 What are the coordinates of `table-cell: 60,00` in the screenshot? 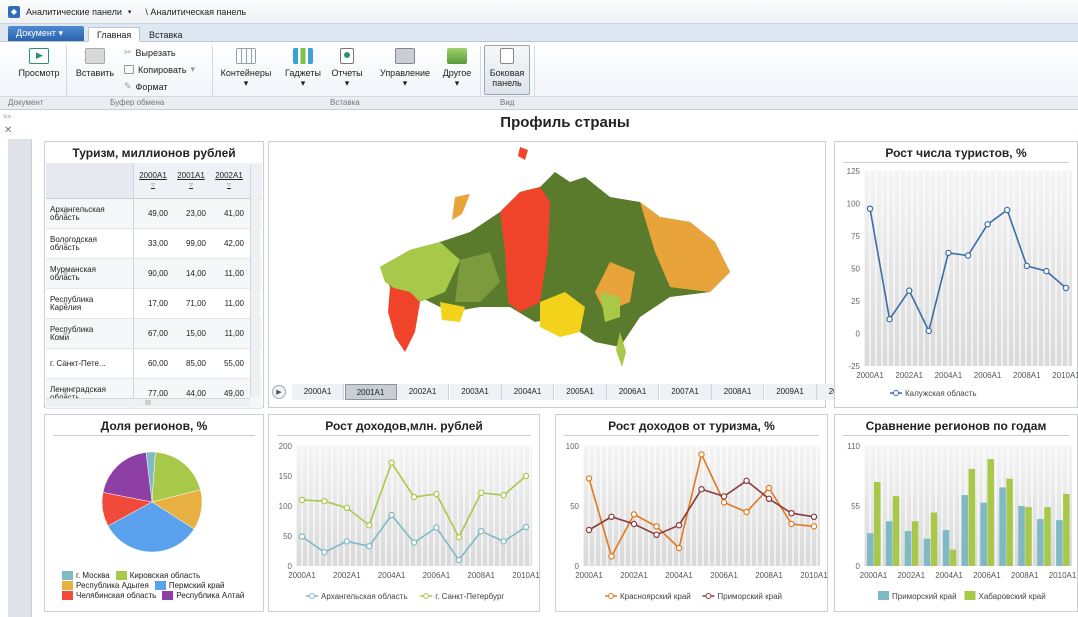 It's located at (153, 363).